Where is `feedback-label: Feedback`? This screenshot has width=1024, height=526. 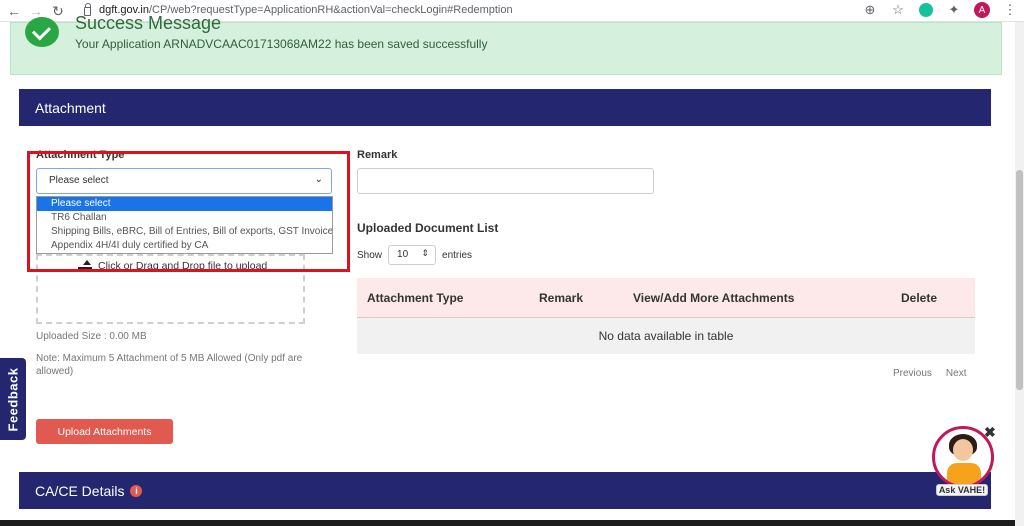 feedback-label: Feedback is located at coordinates (13, 399).